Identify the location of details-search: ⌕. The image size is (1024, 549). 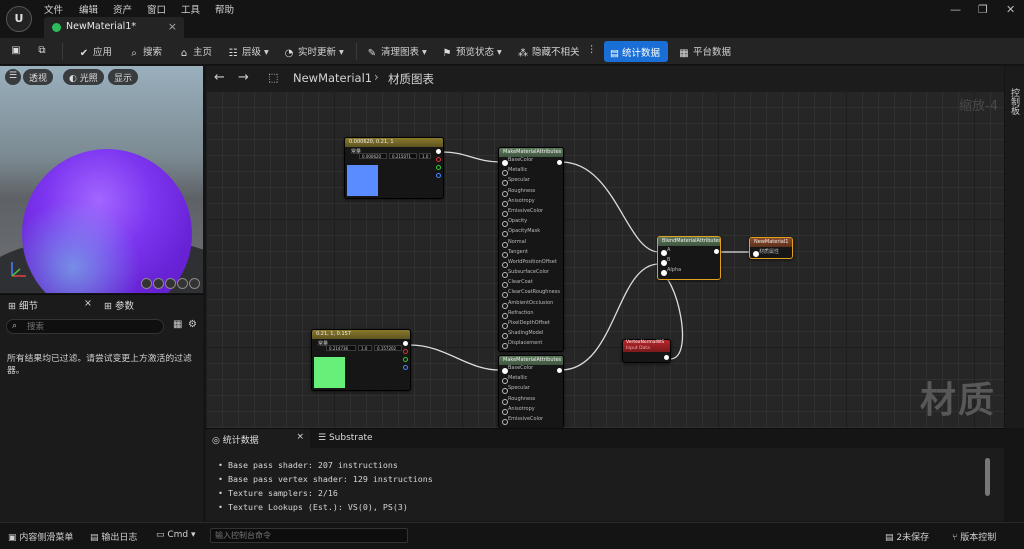
(85, 326).